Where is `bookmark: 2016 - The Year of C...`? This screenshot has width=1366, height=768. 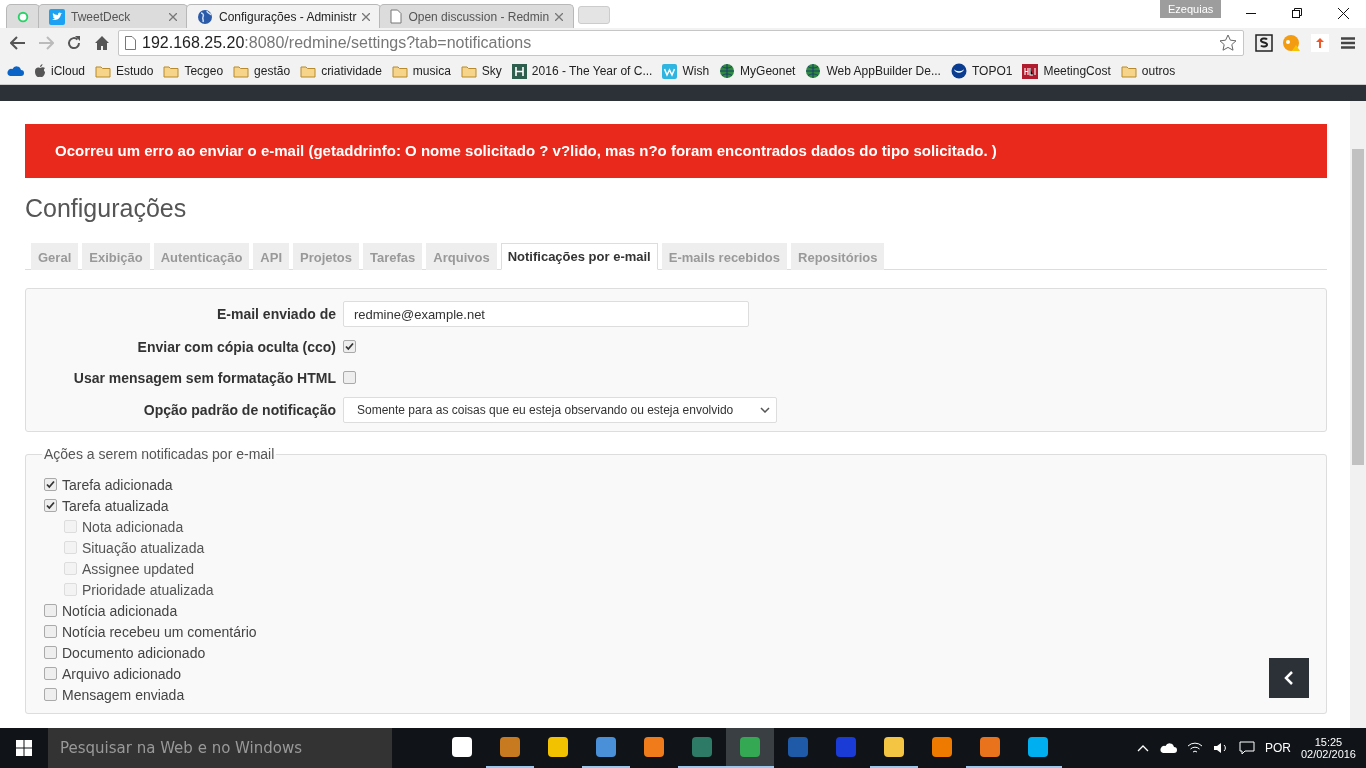
bookmark: 2016 - The Year of C... is located at coordinates (582, 71).